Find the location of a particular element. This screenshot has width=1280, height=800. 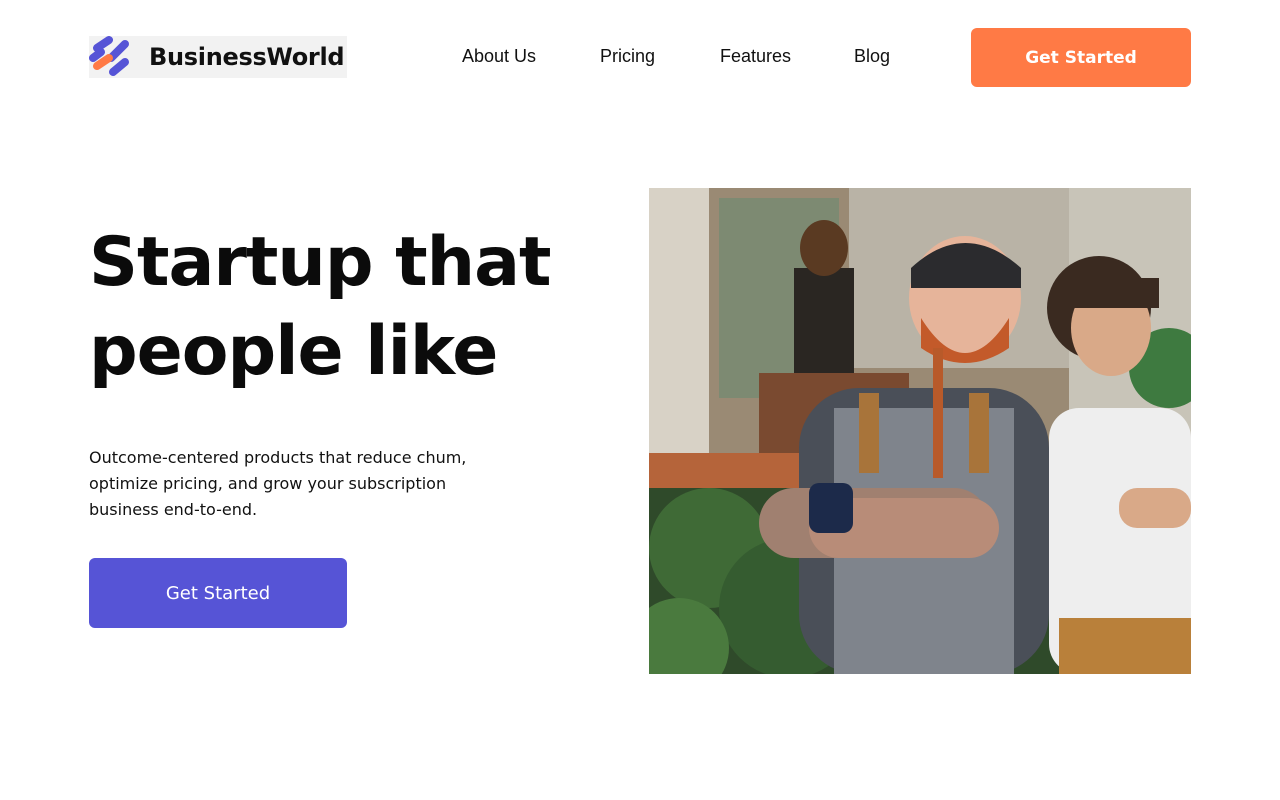

hero-get-started-button: Get Started is located at coordinates (218, 593).